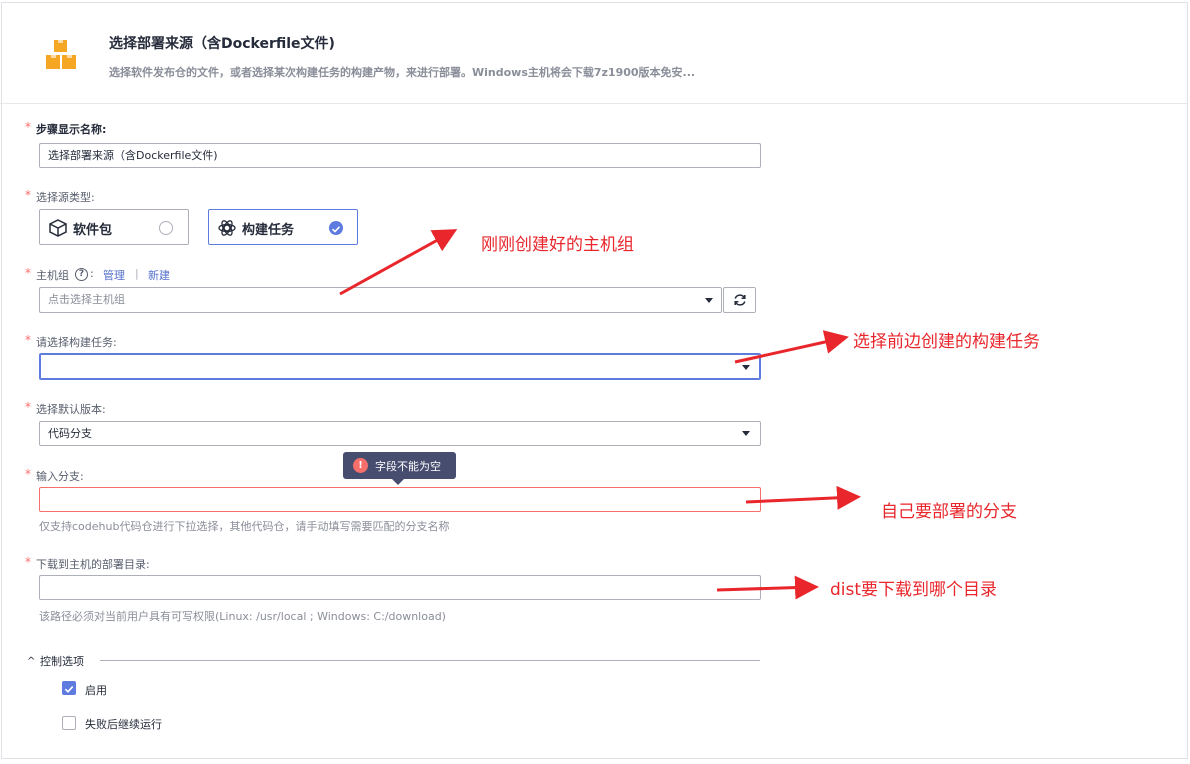  I want to click on radio-selected-check-icon, so click(336, 228).